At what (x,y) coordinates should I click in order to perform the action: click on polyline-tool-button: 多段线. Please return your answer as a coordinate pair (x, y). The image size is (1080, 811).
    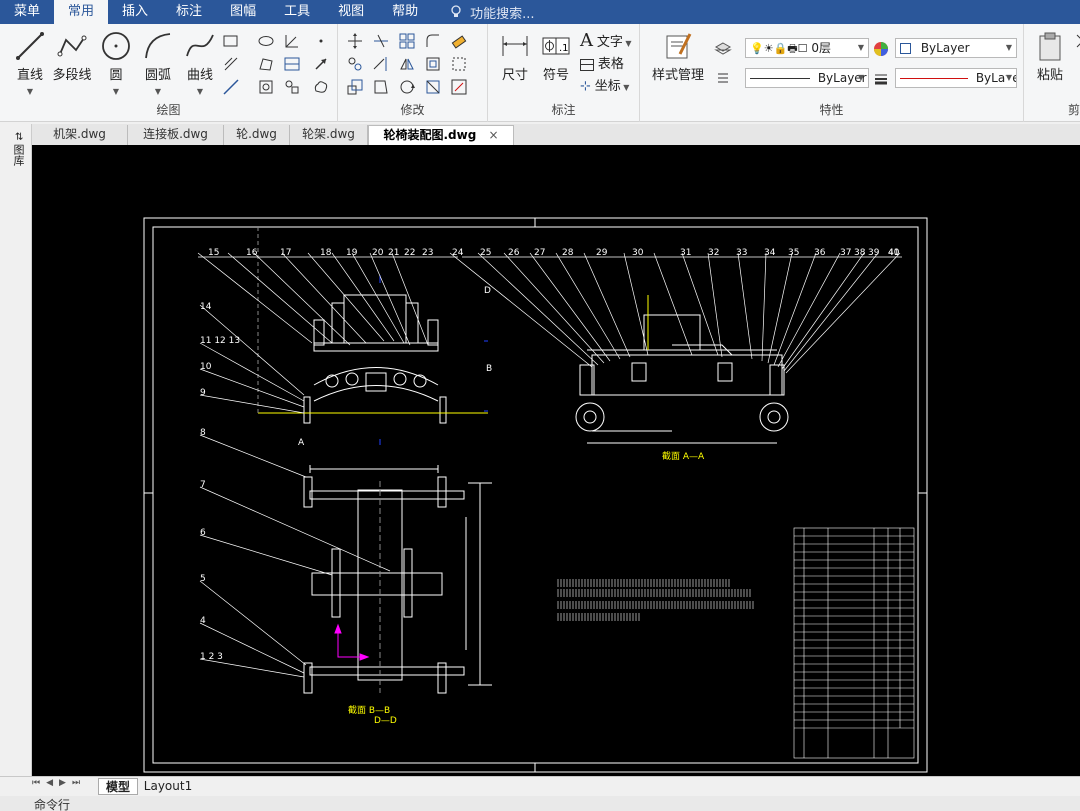
    Looking at the image, I should click on (72, 56).